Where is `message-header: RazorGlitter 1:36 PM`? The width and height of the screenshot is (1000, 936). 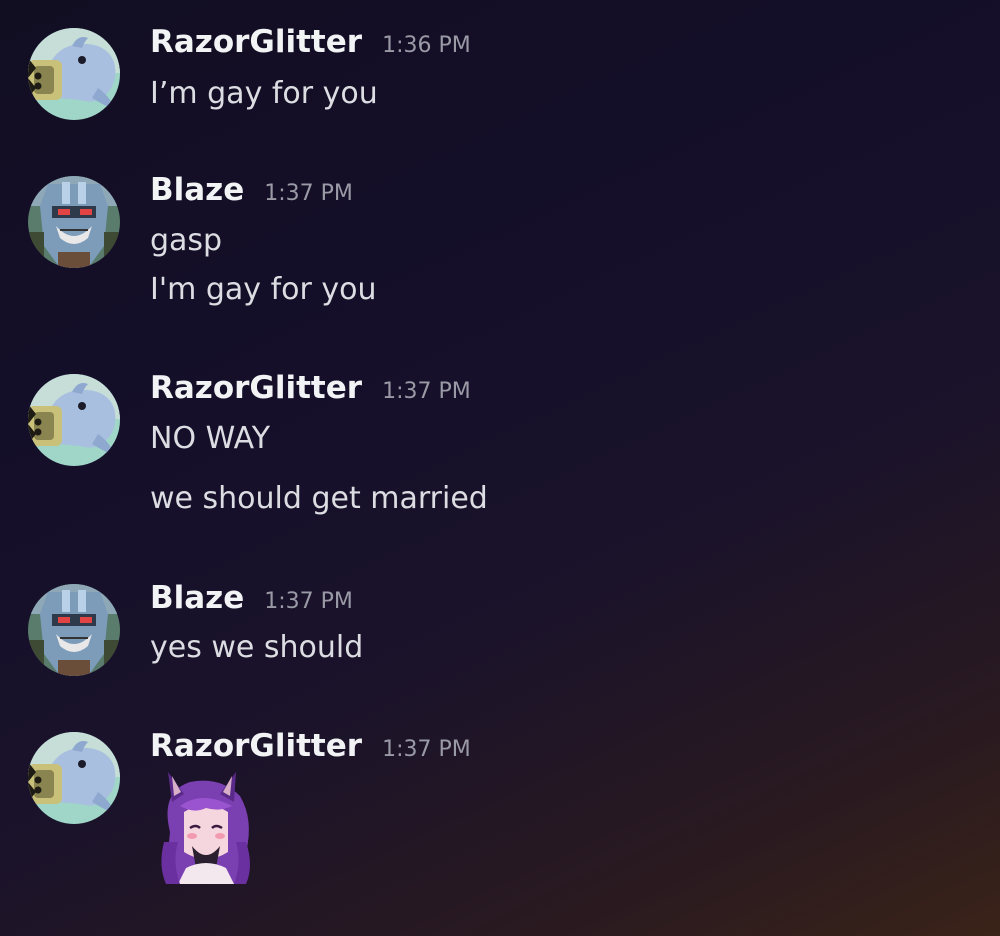 message-header: RazorGlitter 1:36 PM is located at coordinates (310, 44).